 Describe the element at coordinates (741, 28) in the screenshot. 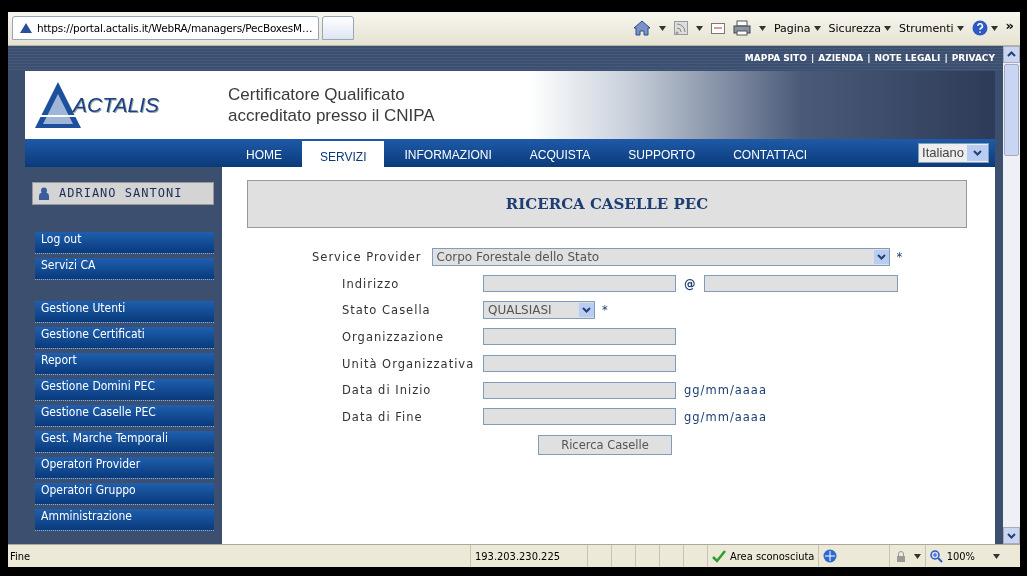

I see `printer-icon` at that location.